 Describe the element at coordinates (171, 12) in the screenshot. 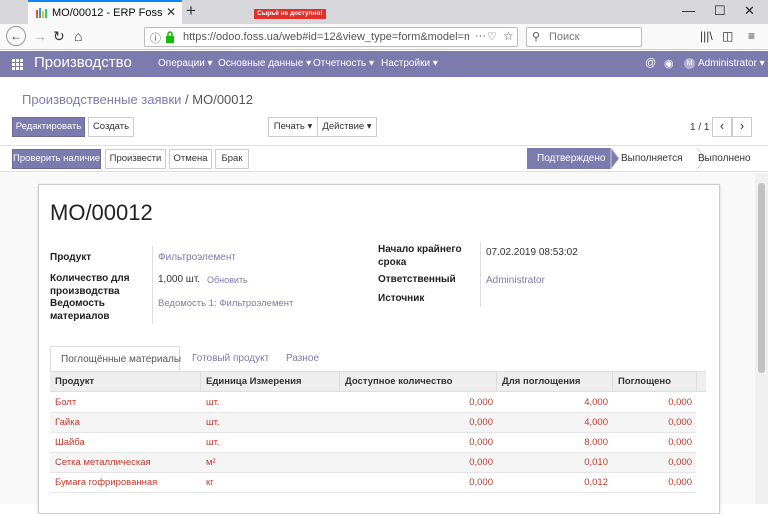

I see `close-tab-icon: ✕` at that location.